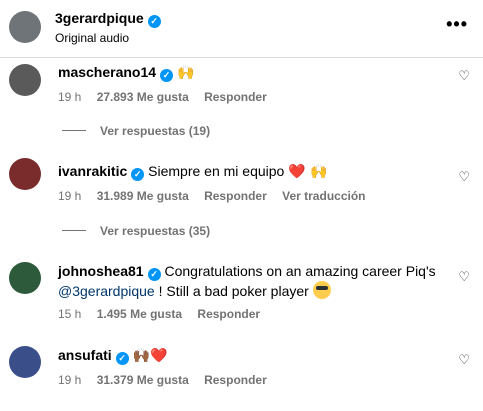 This screenshot has width=483, height=411. Describe the element at coordinates (108, 19) in the screenshot. I see `owner-username: 3gerardpique ✓` at that location.